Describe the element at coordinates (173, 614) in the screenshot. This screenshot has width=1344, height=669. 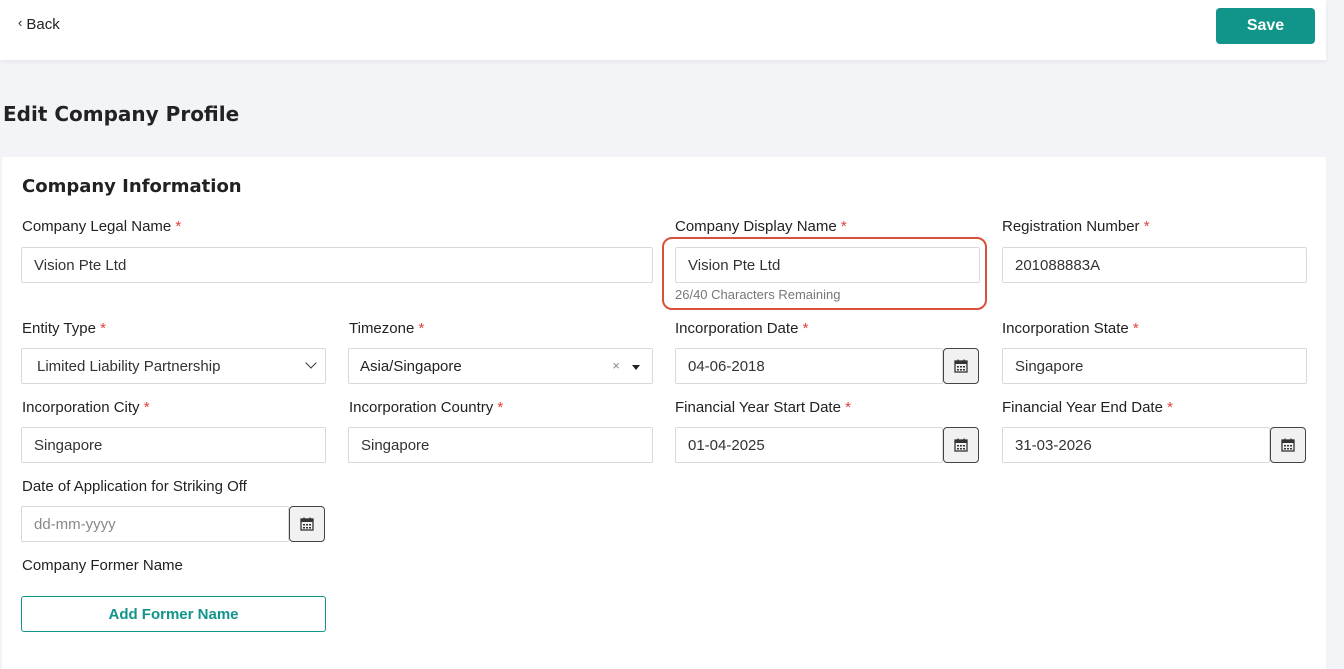
I see `add-former-name-button: Add Former Name` at that location.